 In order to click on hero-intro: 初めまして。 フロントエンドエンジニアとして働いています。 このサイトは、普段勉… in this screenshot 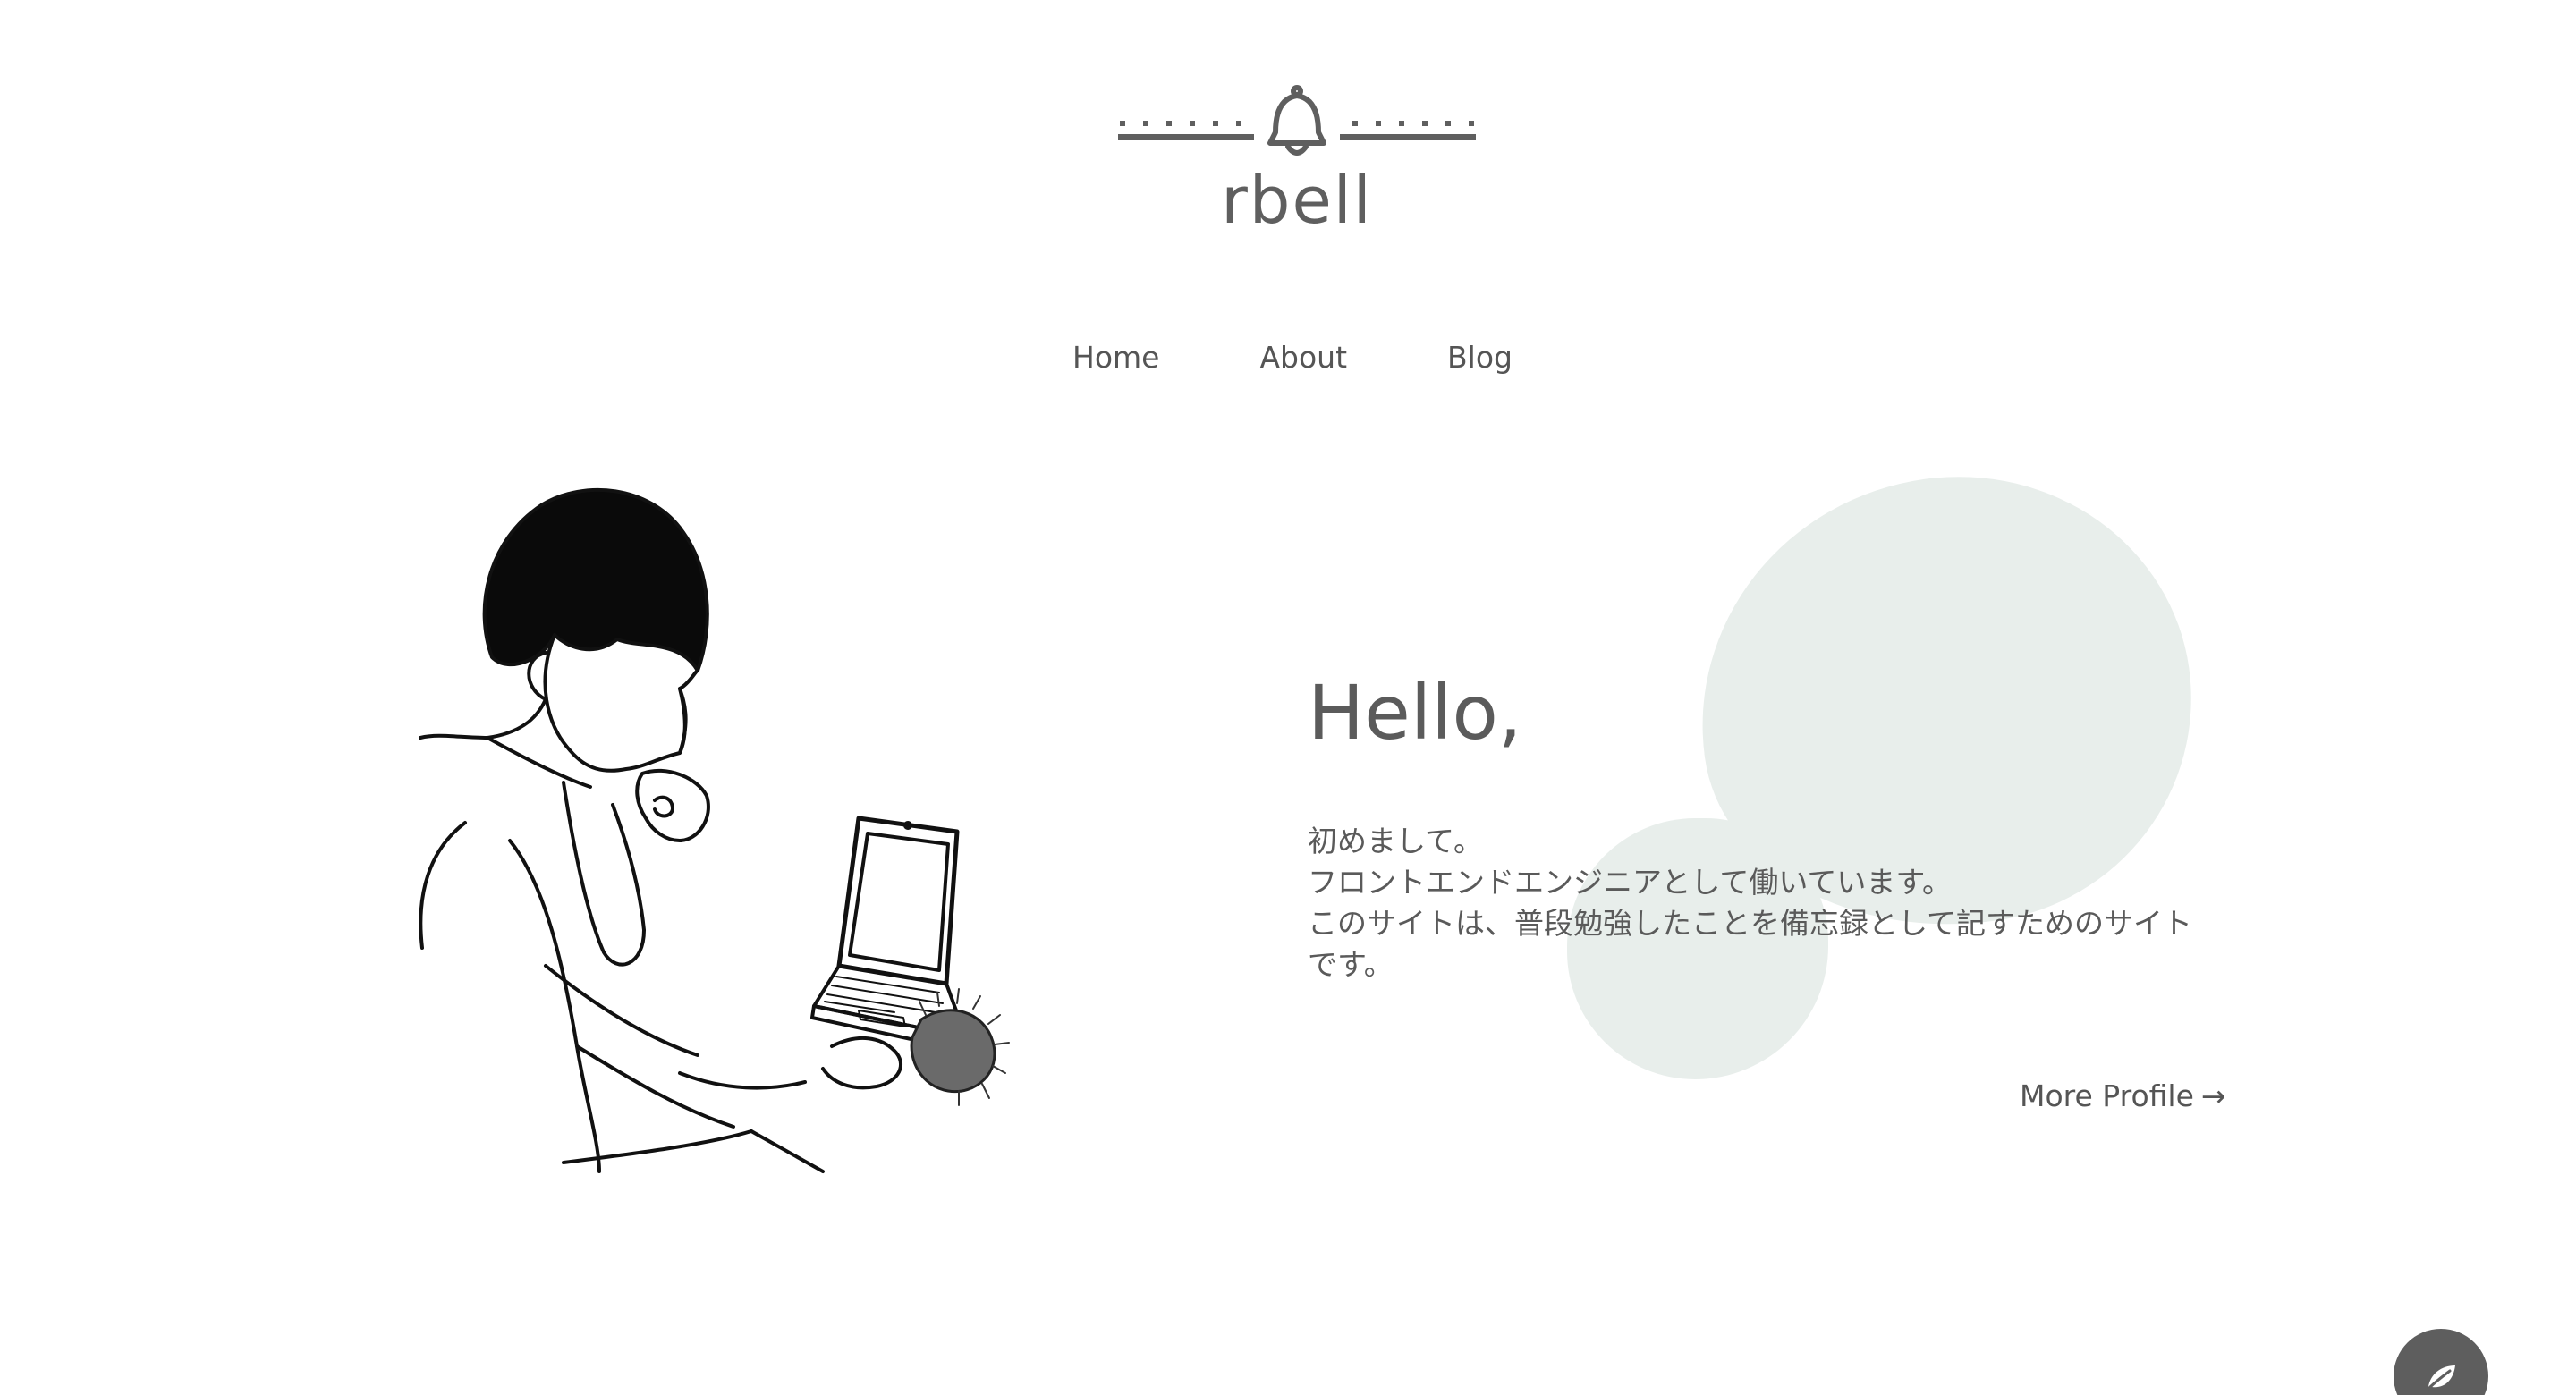, I will do `click(1764, 903)`.